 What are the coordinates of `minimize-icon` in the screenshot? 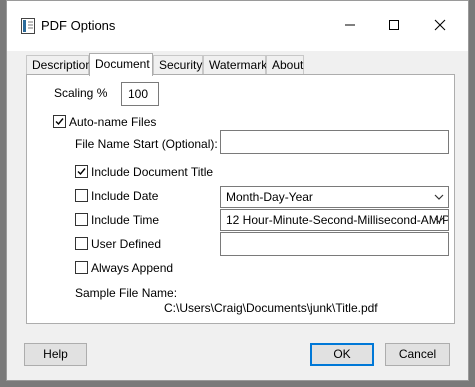 It's located at (350, 25).